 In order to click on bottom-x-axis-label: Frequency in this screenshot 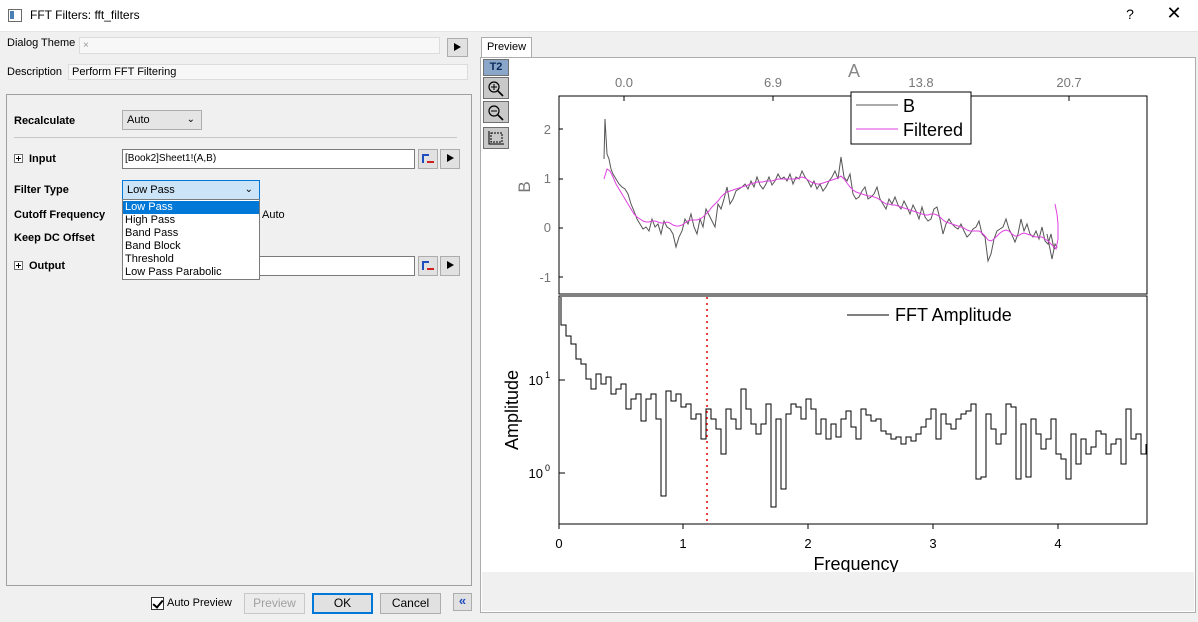, I will do `click(855, 563)`.